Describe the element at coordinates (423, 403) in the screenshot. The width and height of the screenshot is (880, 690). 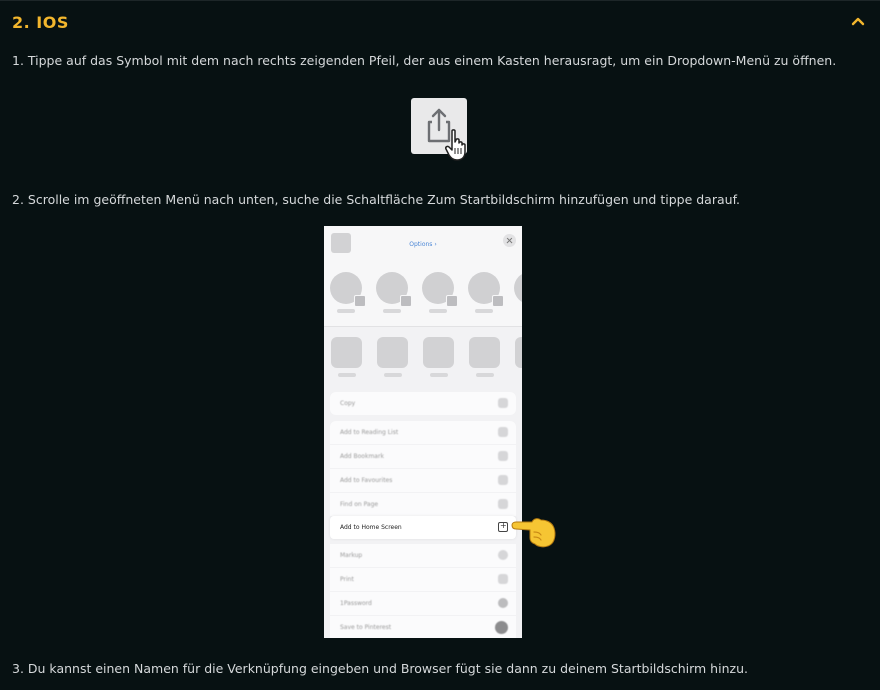
I see `menu-item-copy: Copy` at that location.